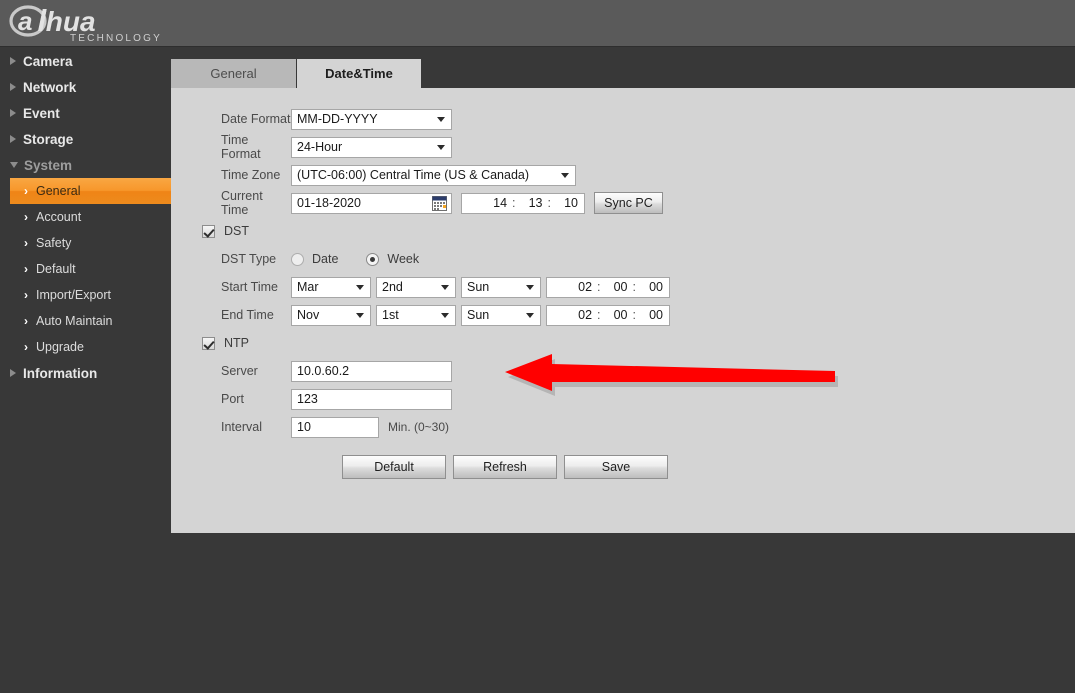  What do you see at coordinates (394, 467) in the screenshot?
I see `default-button: Default` at bounding box center [394, 467].